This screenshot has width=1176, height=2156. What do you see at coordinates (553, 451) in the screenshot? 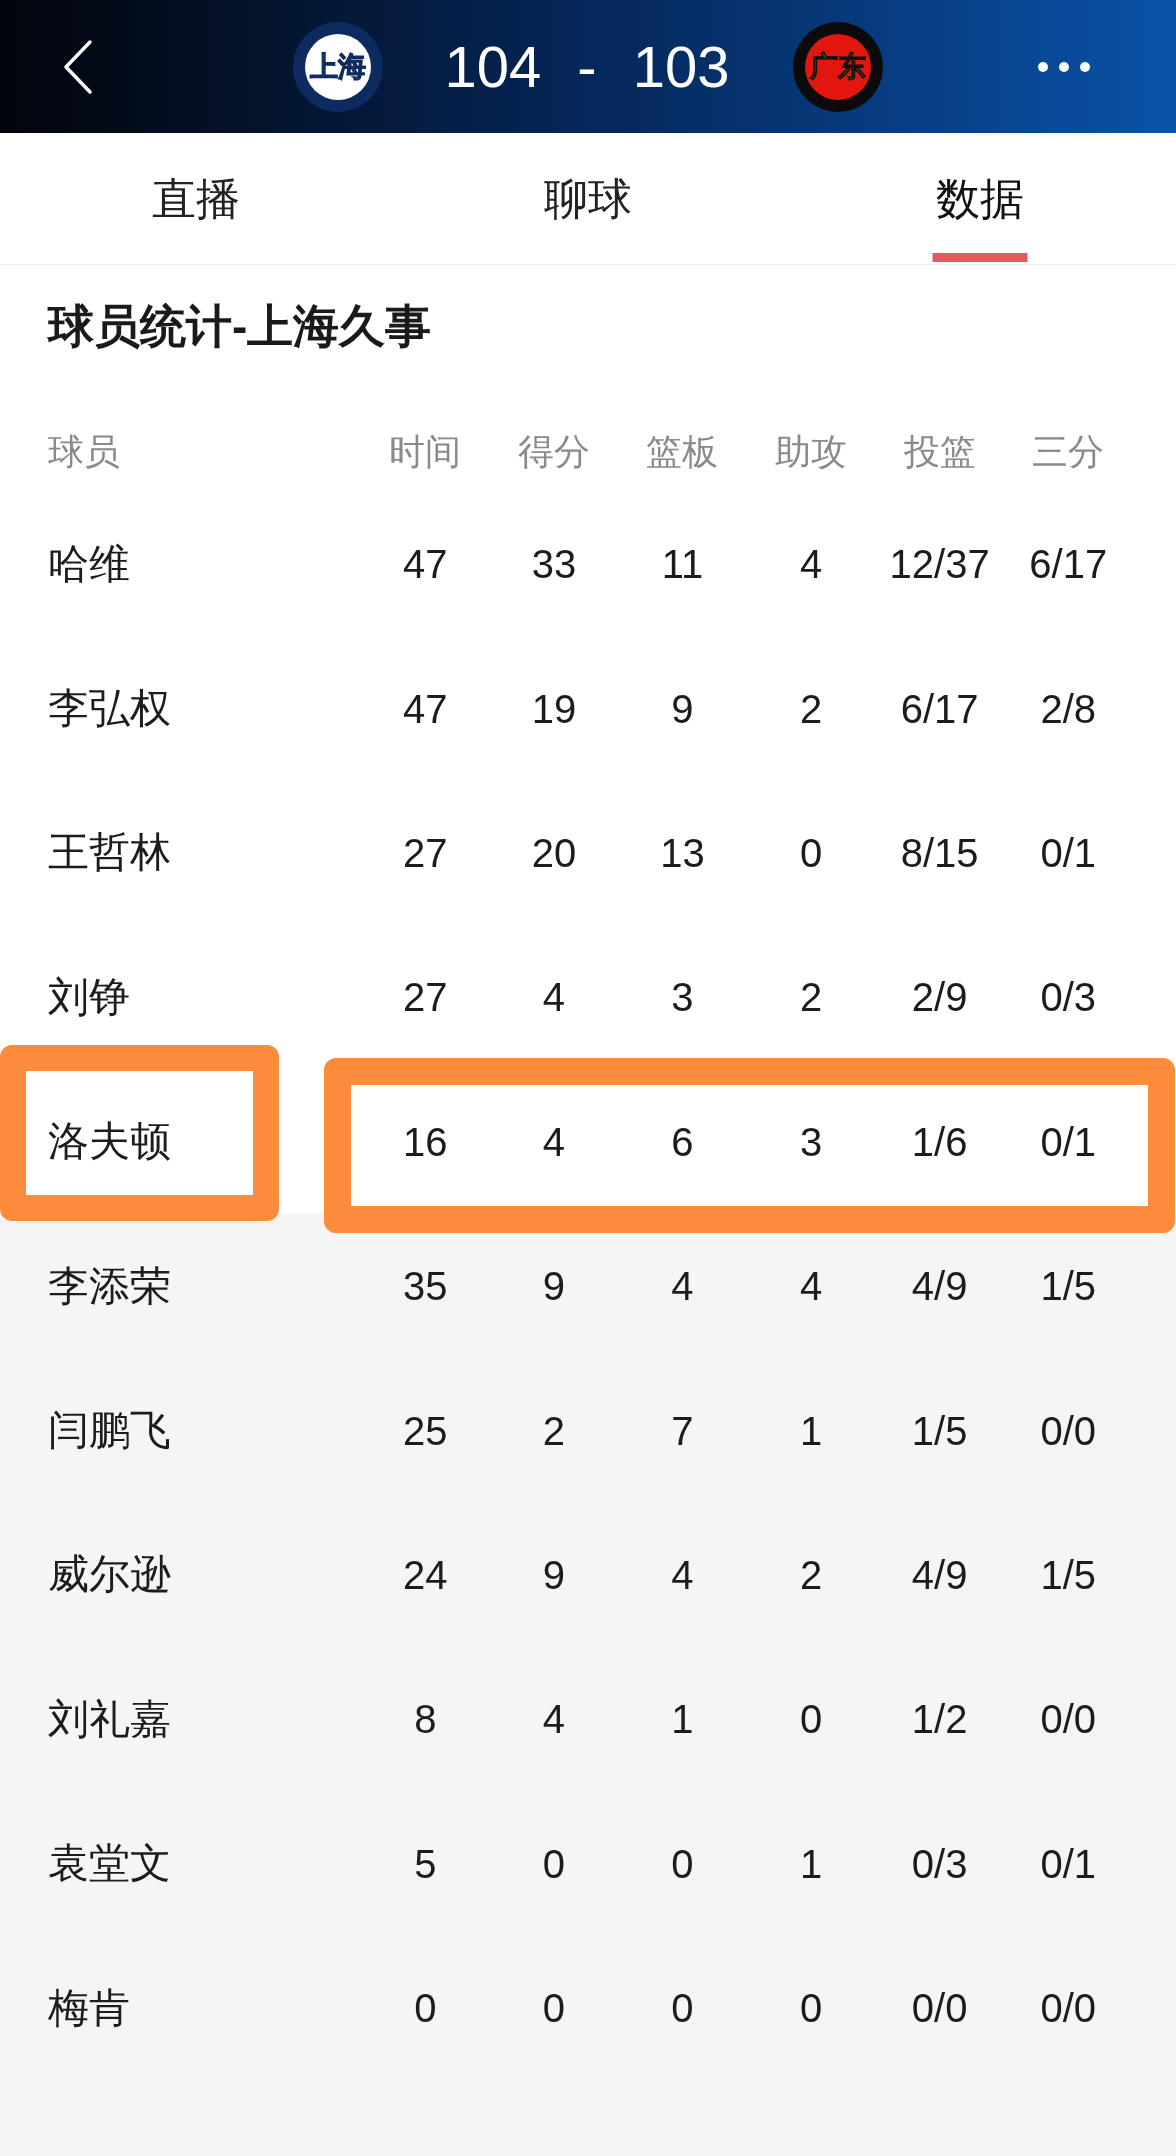
I see `column-header: 得分` at bounding box center [553, 451].